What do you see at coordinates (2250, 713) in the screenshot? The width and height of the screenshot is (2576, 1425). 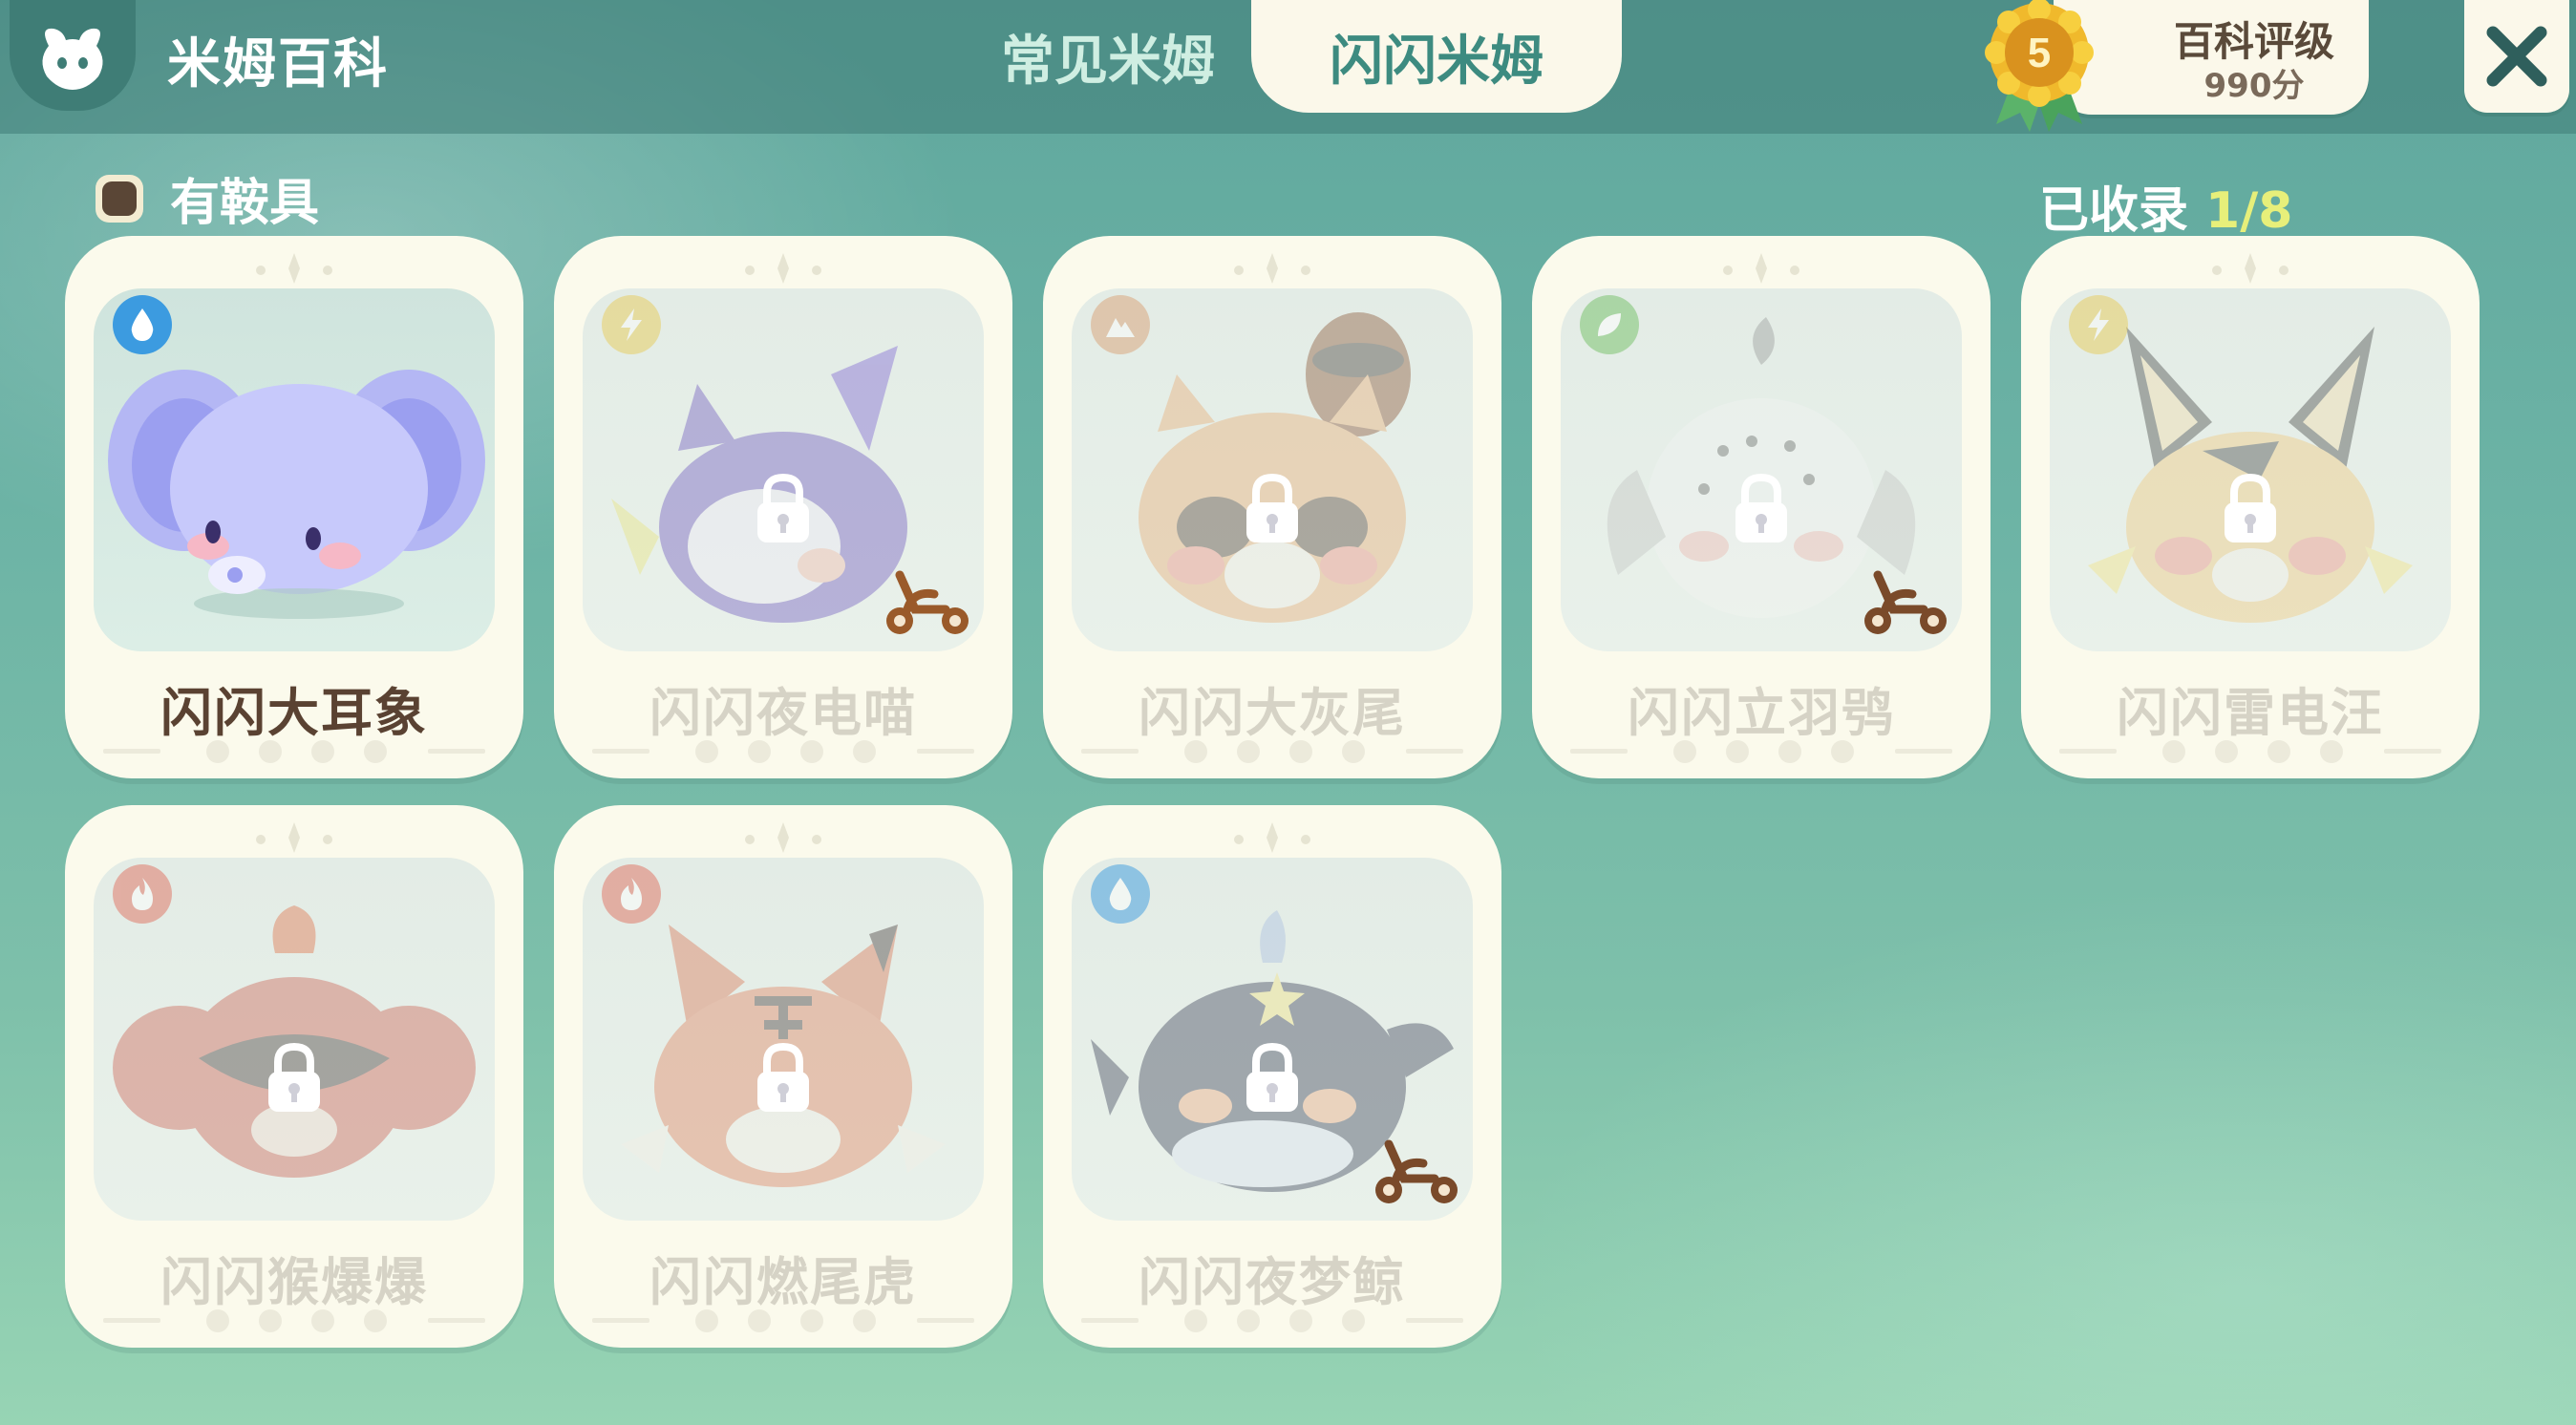 I see `mim-name: 闪闪雷电汪` at bounding box center [2250, 713].